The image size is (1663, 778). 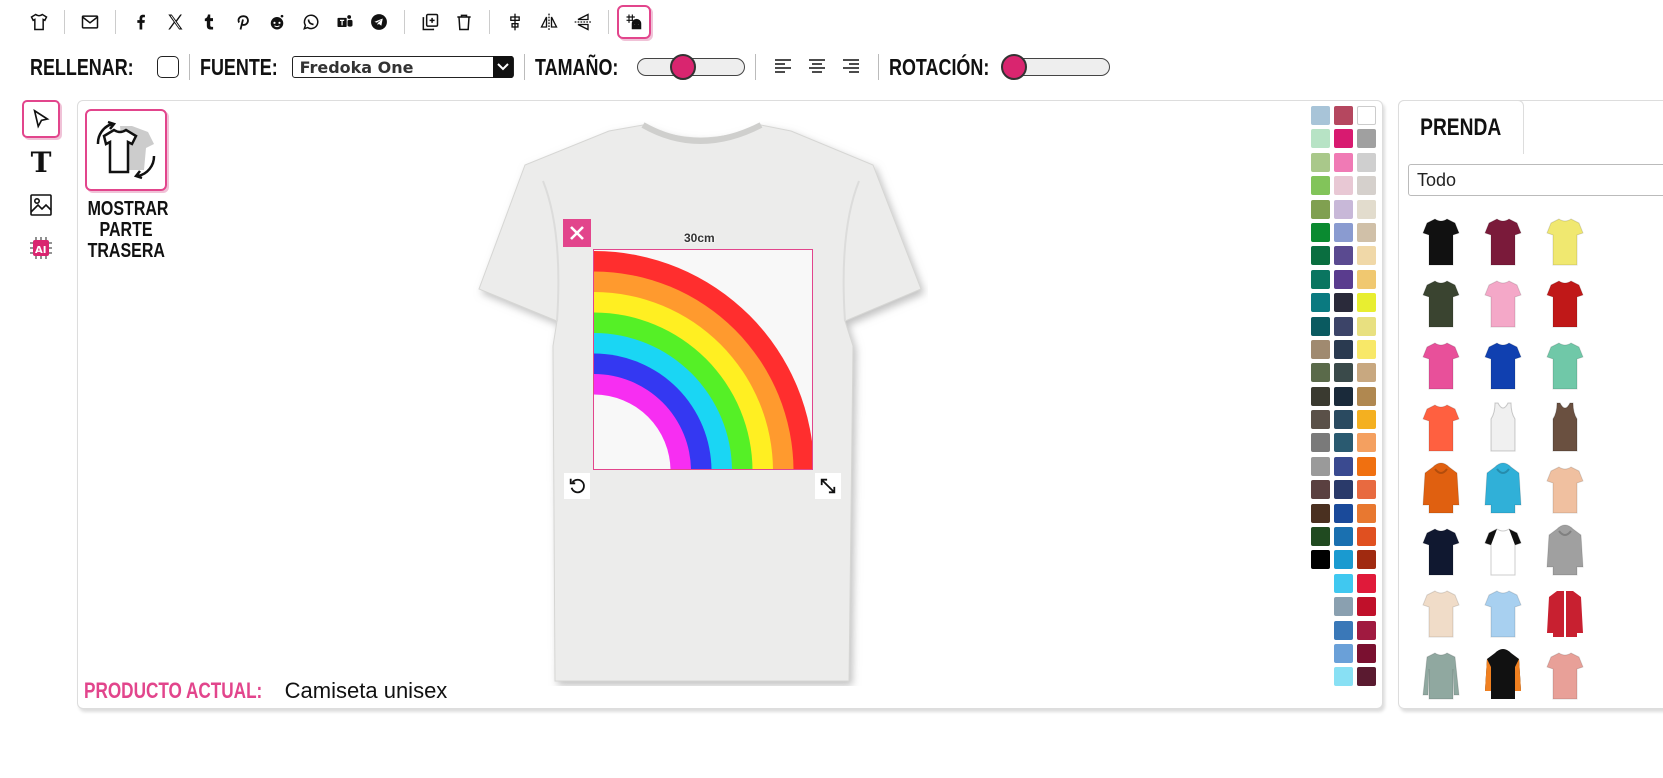 What do you see at coordinates (126, 150) in the screenshot?
I see `show-back-button` at bounding box center [126, 150].